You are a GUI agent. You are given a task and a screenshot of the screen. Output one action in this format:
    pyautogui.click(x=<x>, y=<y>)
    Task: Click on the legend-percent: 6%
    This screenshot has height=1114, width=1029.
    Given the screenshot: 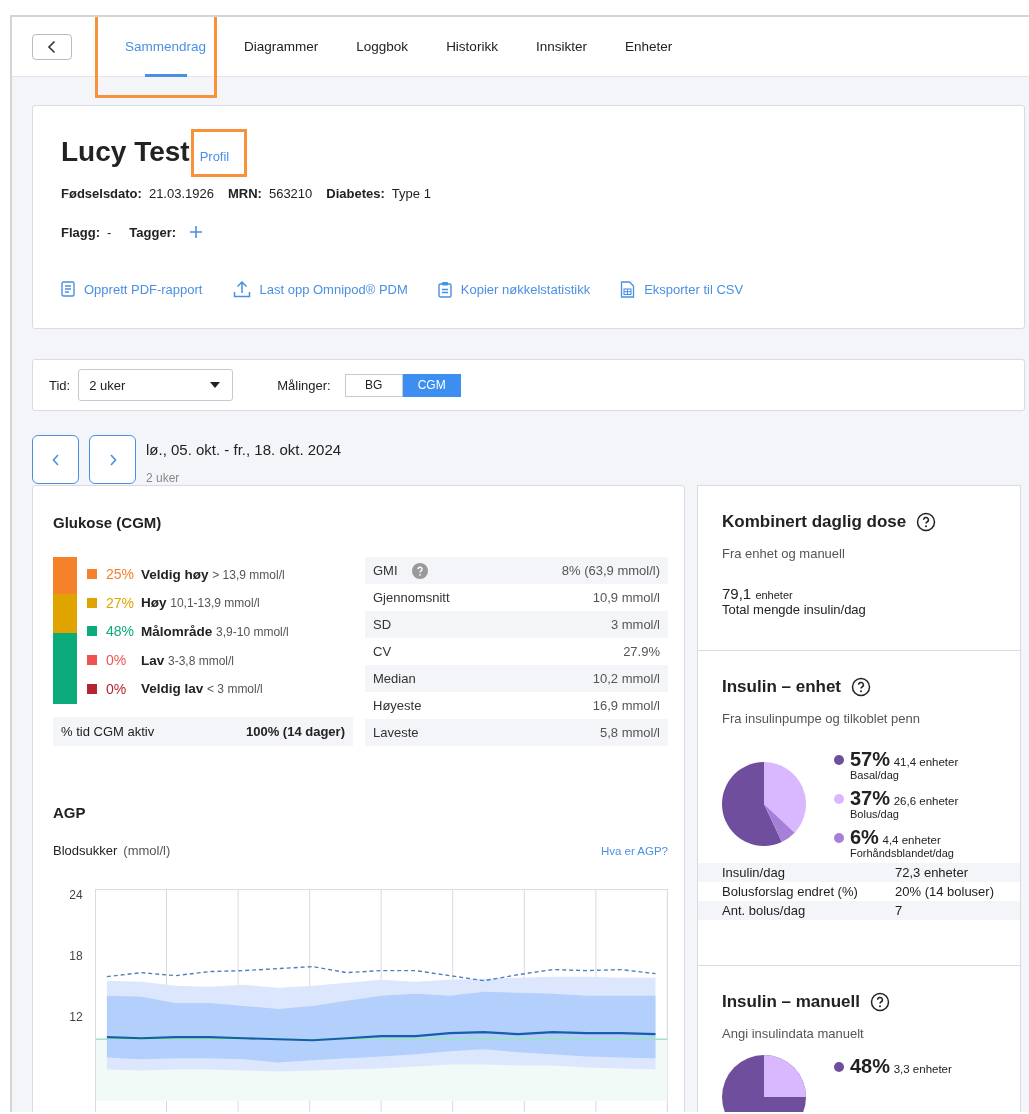 What is the action you would take?
    pyautogui.click(x=864, y=837)
    